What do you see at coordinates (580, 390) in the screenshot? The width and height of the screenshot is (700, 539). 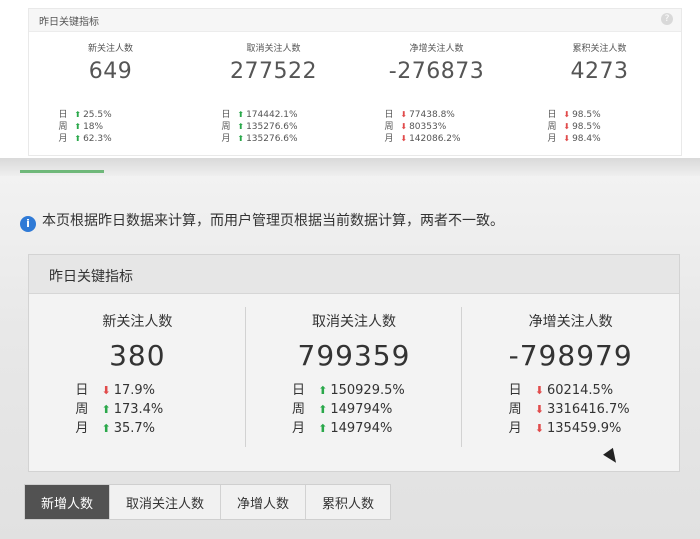 I see `change-value: 60214.5%` at bounding box center [580, 390].